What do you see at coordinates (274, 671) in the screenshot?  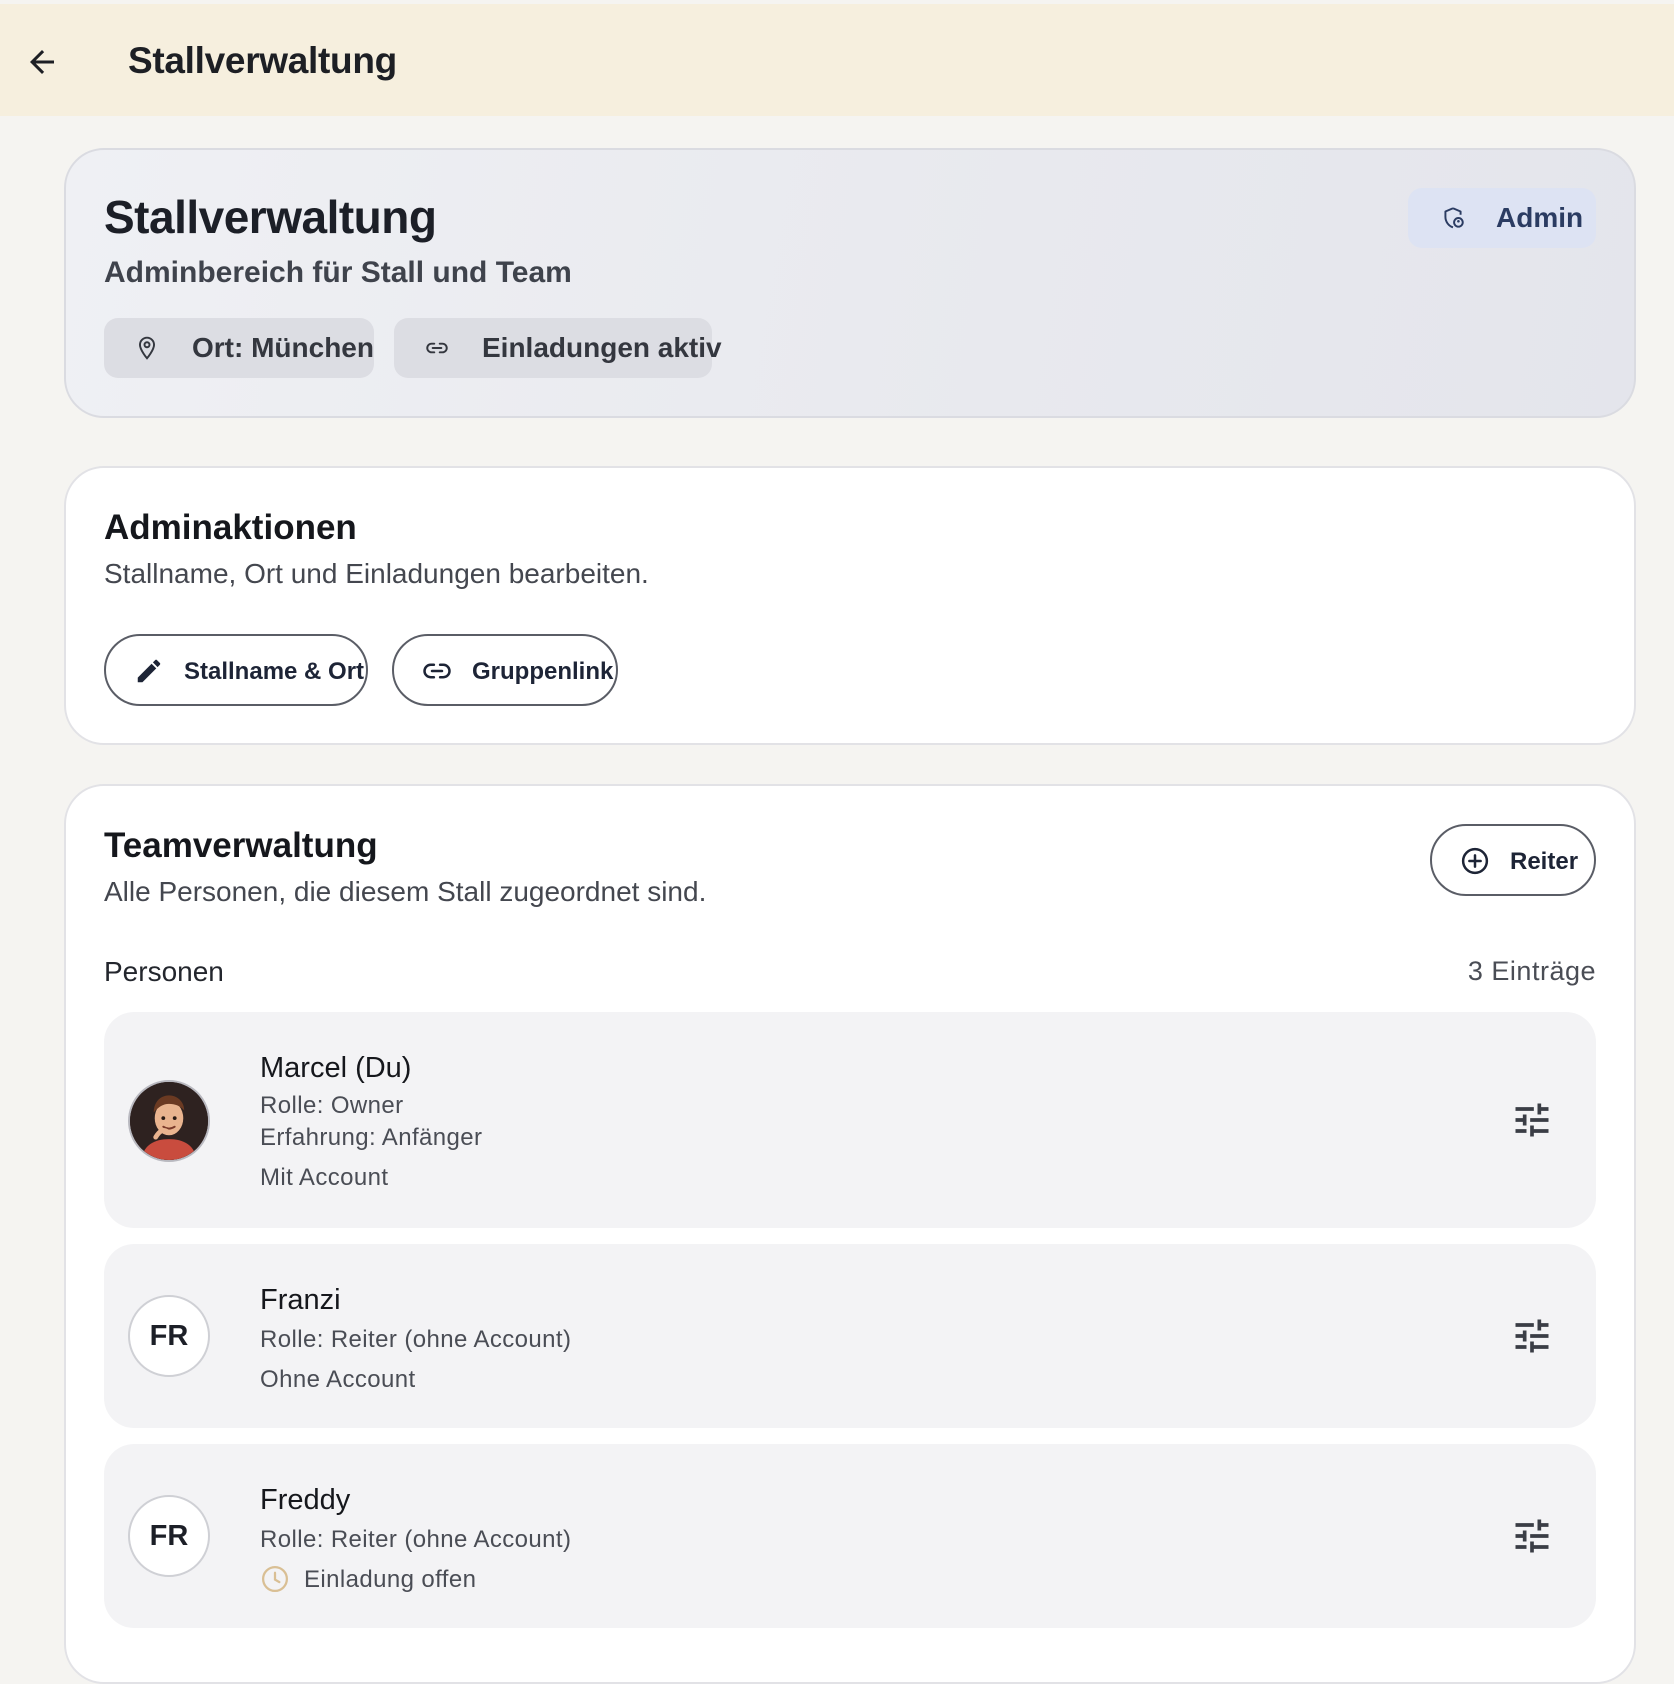 I see `edit-stable-button-label: Stallname & Ort` at bounding box center [274, 671].